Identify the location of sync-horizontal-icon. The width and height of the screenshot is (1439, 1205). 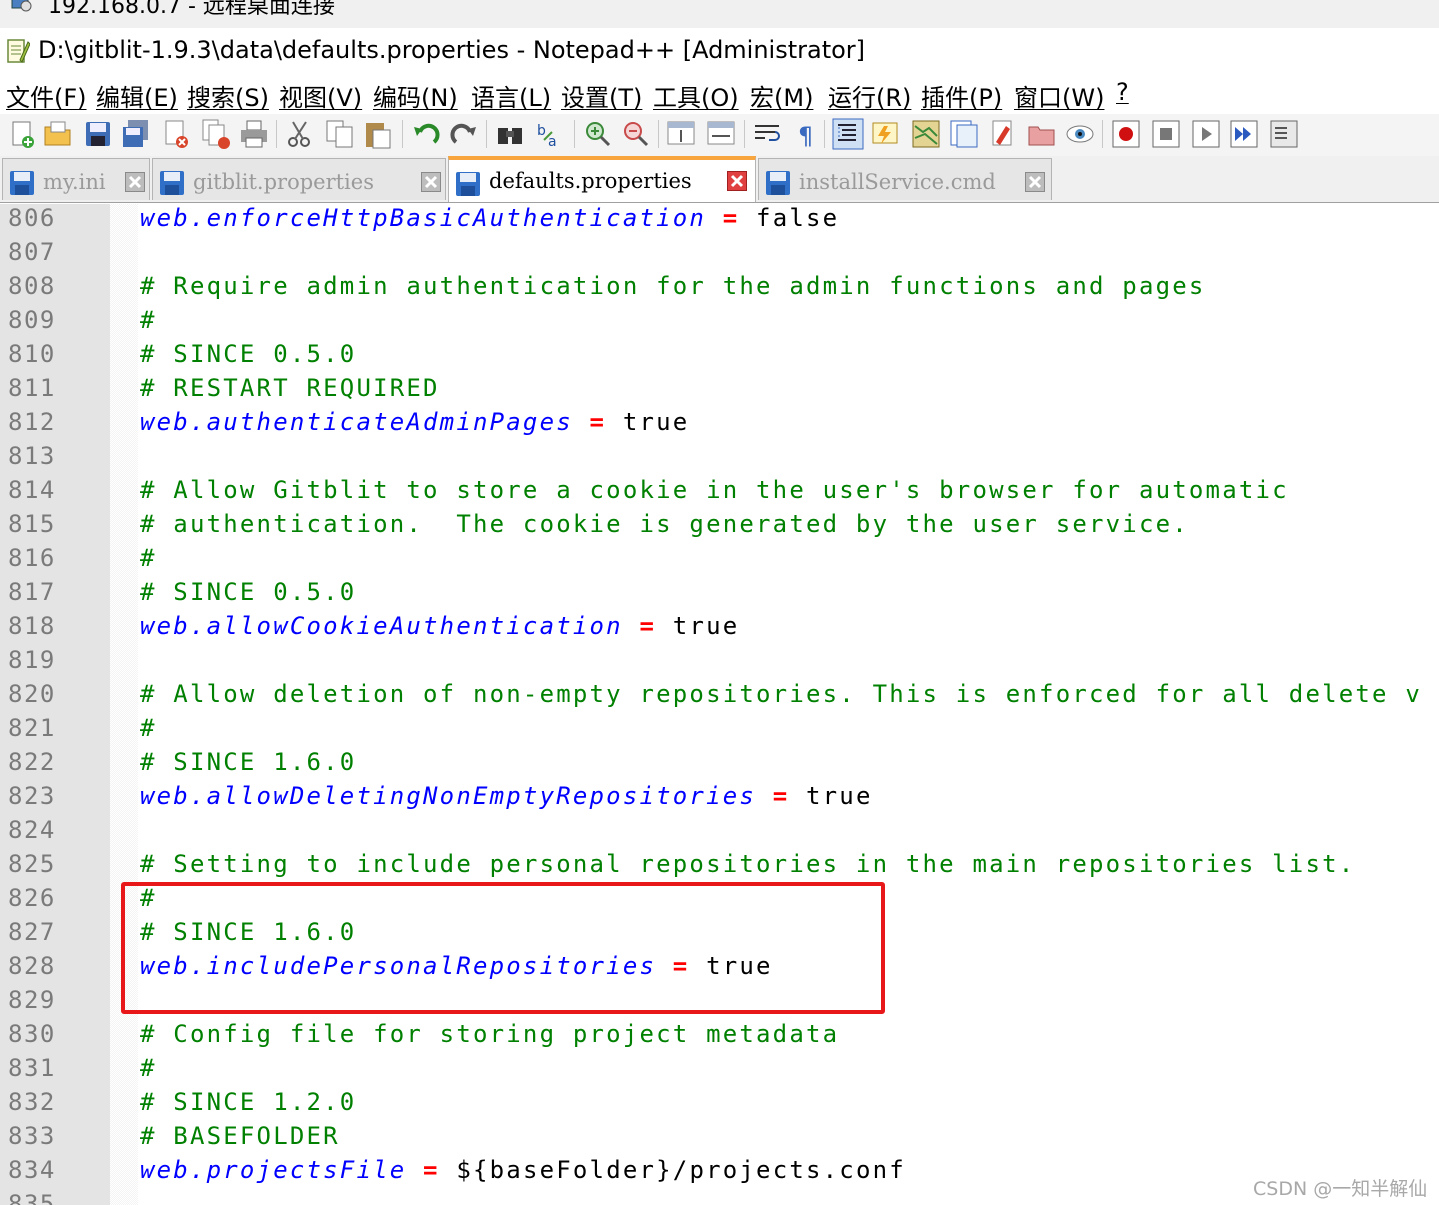
(722, 134).